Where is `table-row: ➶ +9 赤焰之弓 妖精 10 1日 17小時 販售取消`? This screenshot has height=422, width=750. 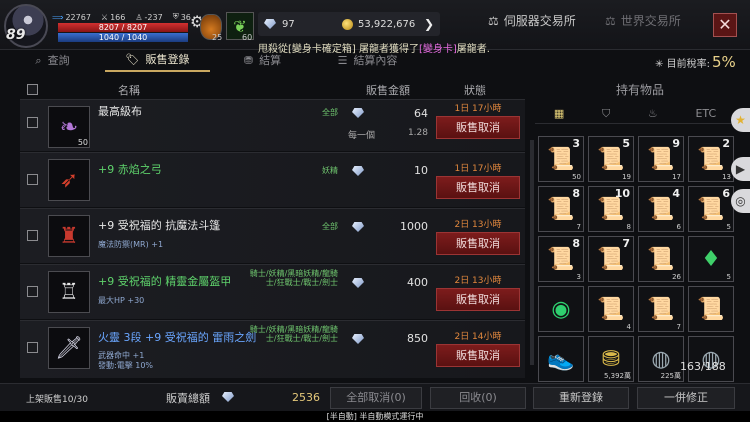 table-row: ➶ +9 赤焰之弓 妖精 10 1日 17小時 販售取消 is located at coordinates (272, 179).